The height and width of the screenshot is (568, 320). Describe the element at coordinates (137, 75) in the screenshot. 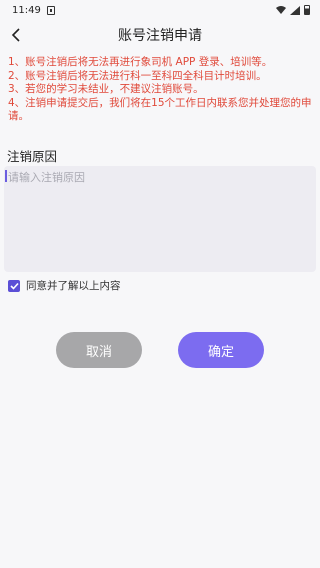

I see `notice-line: 2、账号注销后将无法进行科一至科四全科目计时培训。` at that location.